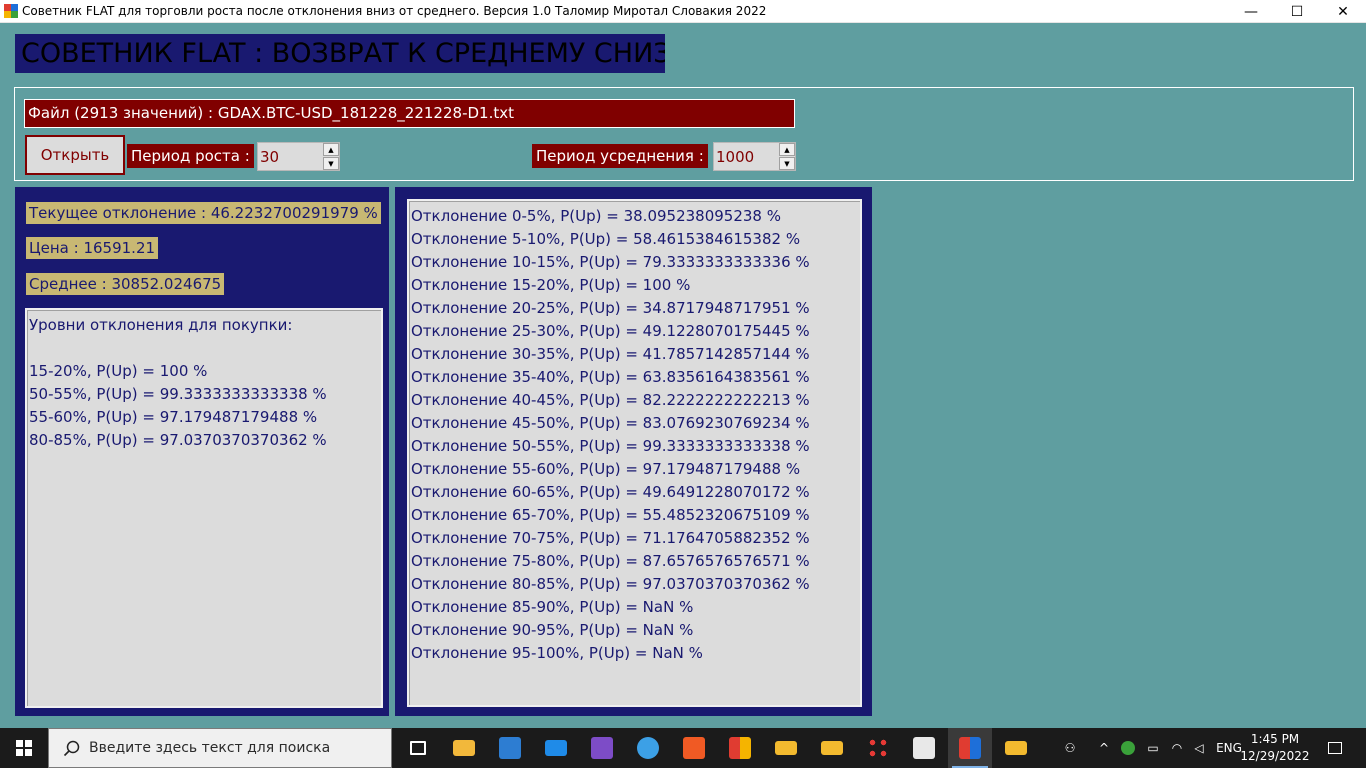 Image resolution: width=1366 pixels, height=768 pixels. Describe the element at coordinates (340, 53) in the screenshot. I see `page-title: СОВЕТНИК FLAT : ВОЗВРАТ К СРЕДНЕМУ СНИЗУ` at that location.